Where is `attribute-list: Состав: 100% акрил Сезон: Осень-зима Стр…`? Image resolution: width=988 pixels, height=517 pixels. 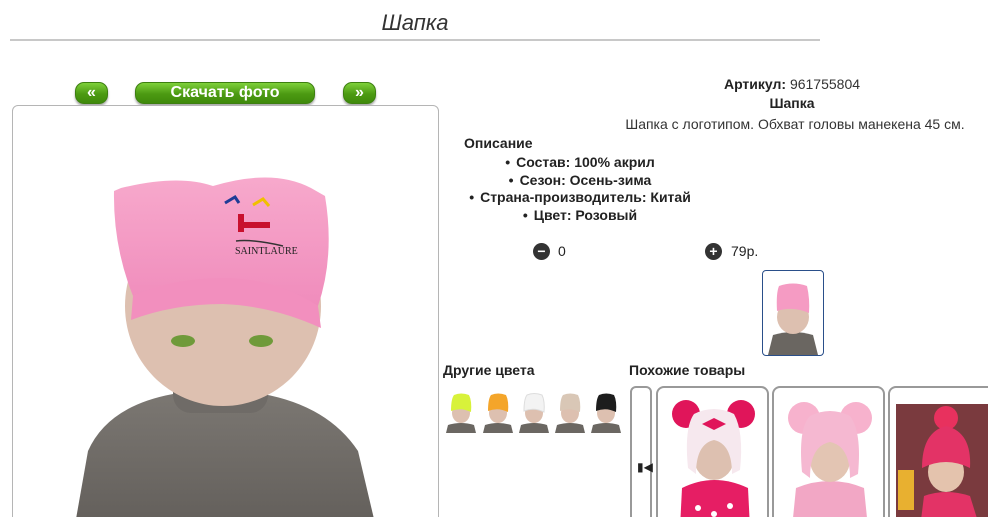 attribute-list: Состав: 100% акрил Сезон: Осень-зима Стр… is located at coordinates (580, 189).